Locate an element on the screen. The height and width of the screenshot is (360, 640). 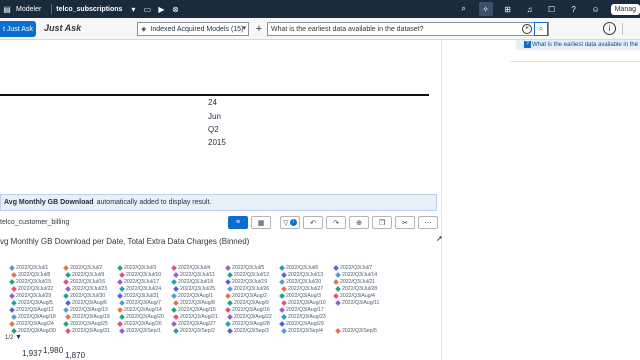
legend-item: 2022/Q3/Aug/17 is located at coordinates (301, 310).